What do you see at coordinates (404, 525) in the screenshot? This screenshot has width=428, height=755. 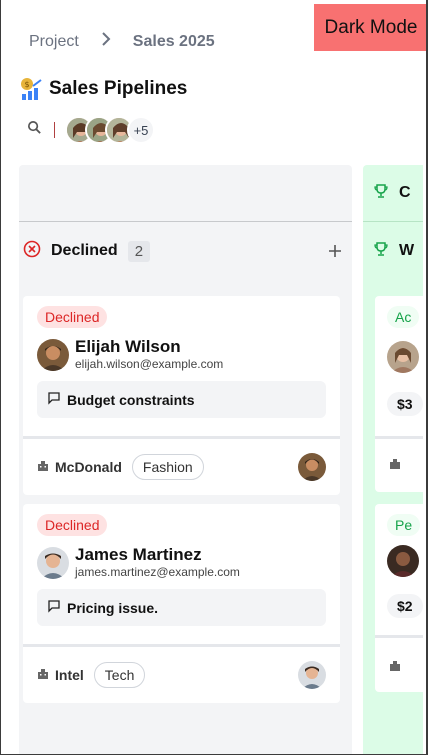 I see `status-badge: Pe` at bounding box center [404, 525].